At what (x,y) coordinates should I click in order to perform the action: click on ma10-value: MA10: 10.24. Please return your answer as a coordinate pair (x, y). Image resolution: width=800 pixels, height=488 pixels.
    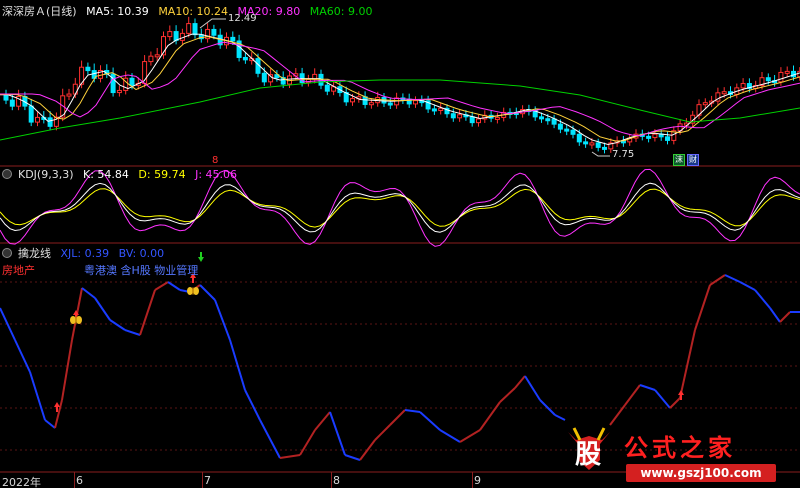
    Looking at the image, I should click on (193, 11).